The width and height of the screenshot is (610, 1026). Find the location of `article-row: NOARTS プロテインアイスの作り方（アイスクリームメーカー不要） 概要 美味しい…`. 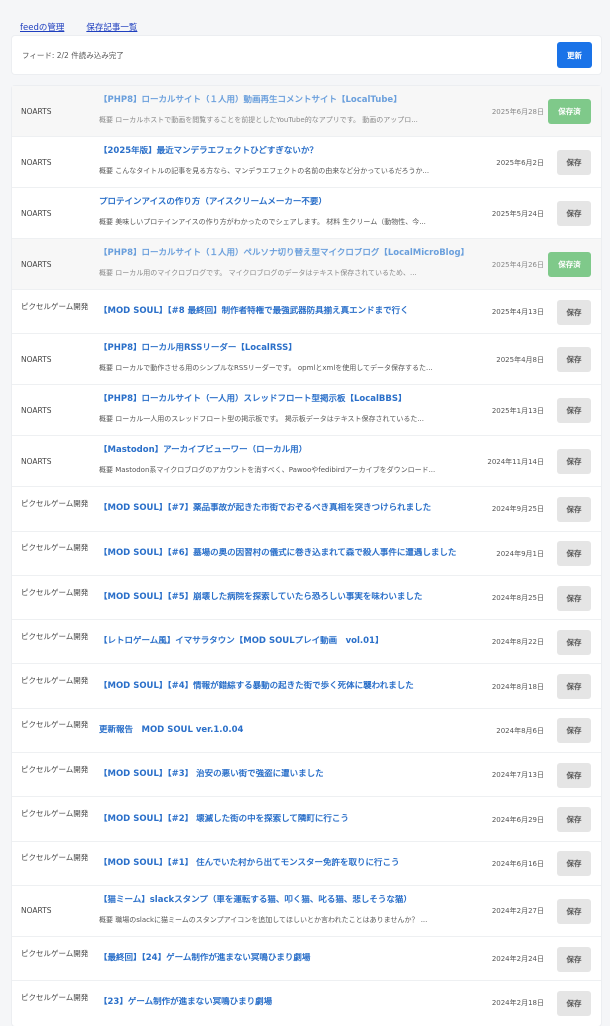

article-row: NOARTS プロテインアイスの作り方（アイスクリームメーカー不要） 概要 美味しい… is located at coordinates (306, 213).